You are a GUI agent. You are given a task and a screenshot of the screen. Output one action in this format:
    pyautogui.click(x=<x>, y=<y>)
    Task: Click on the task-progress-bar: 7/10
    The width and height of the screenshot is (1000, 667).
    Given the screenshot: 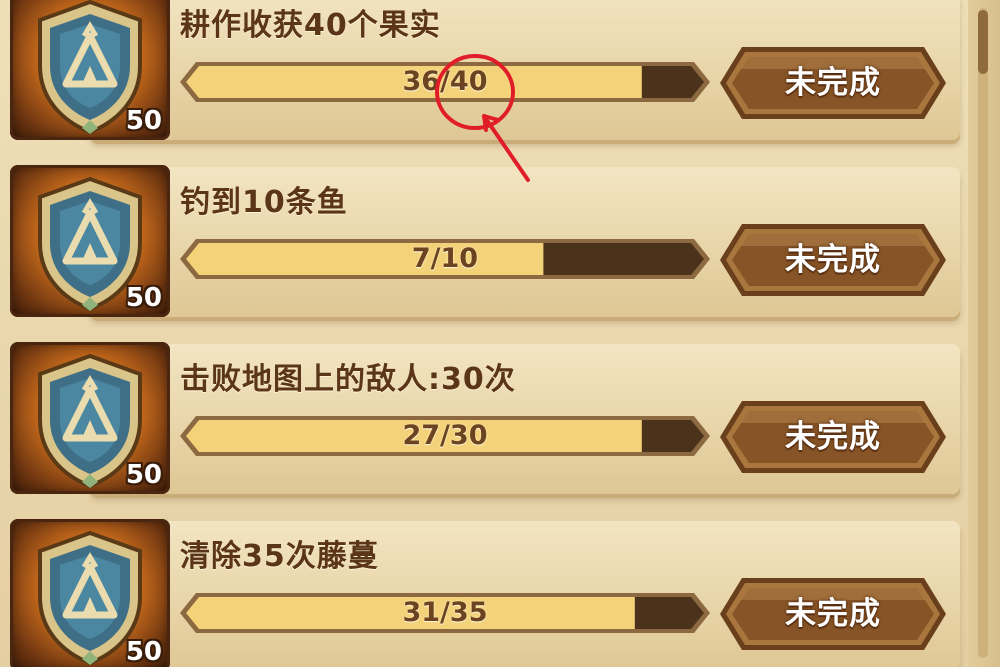 What is the action you would take?
    pyautogui.click(x=445, y=259)
    